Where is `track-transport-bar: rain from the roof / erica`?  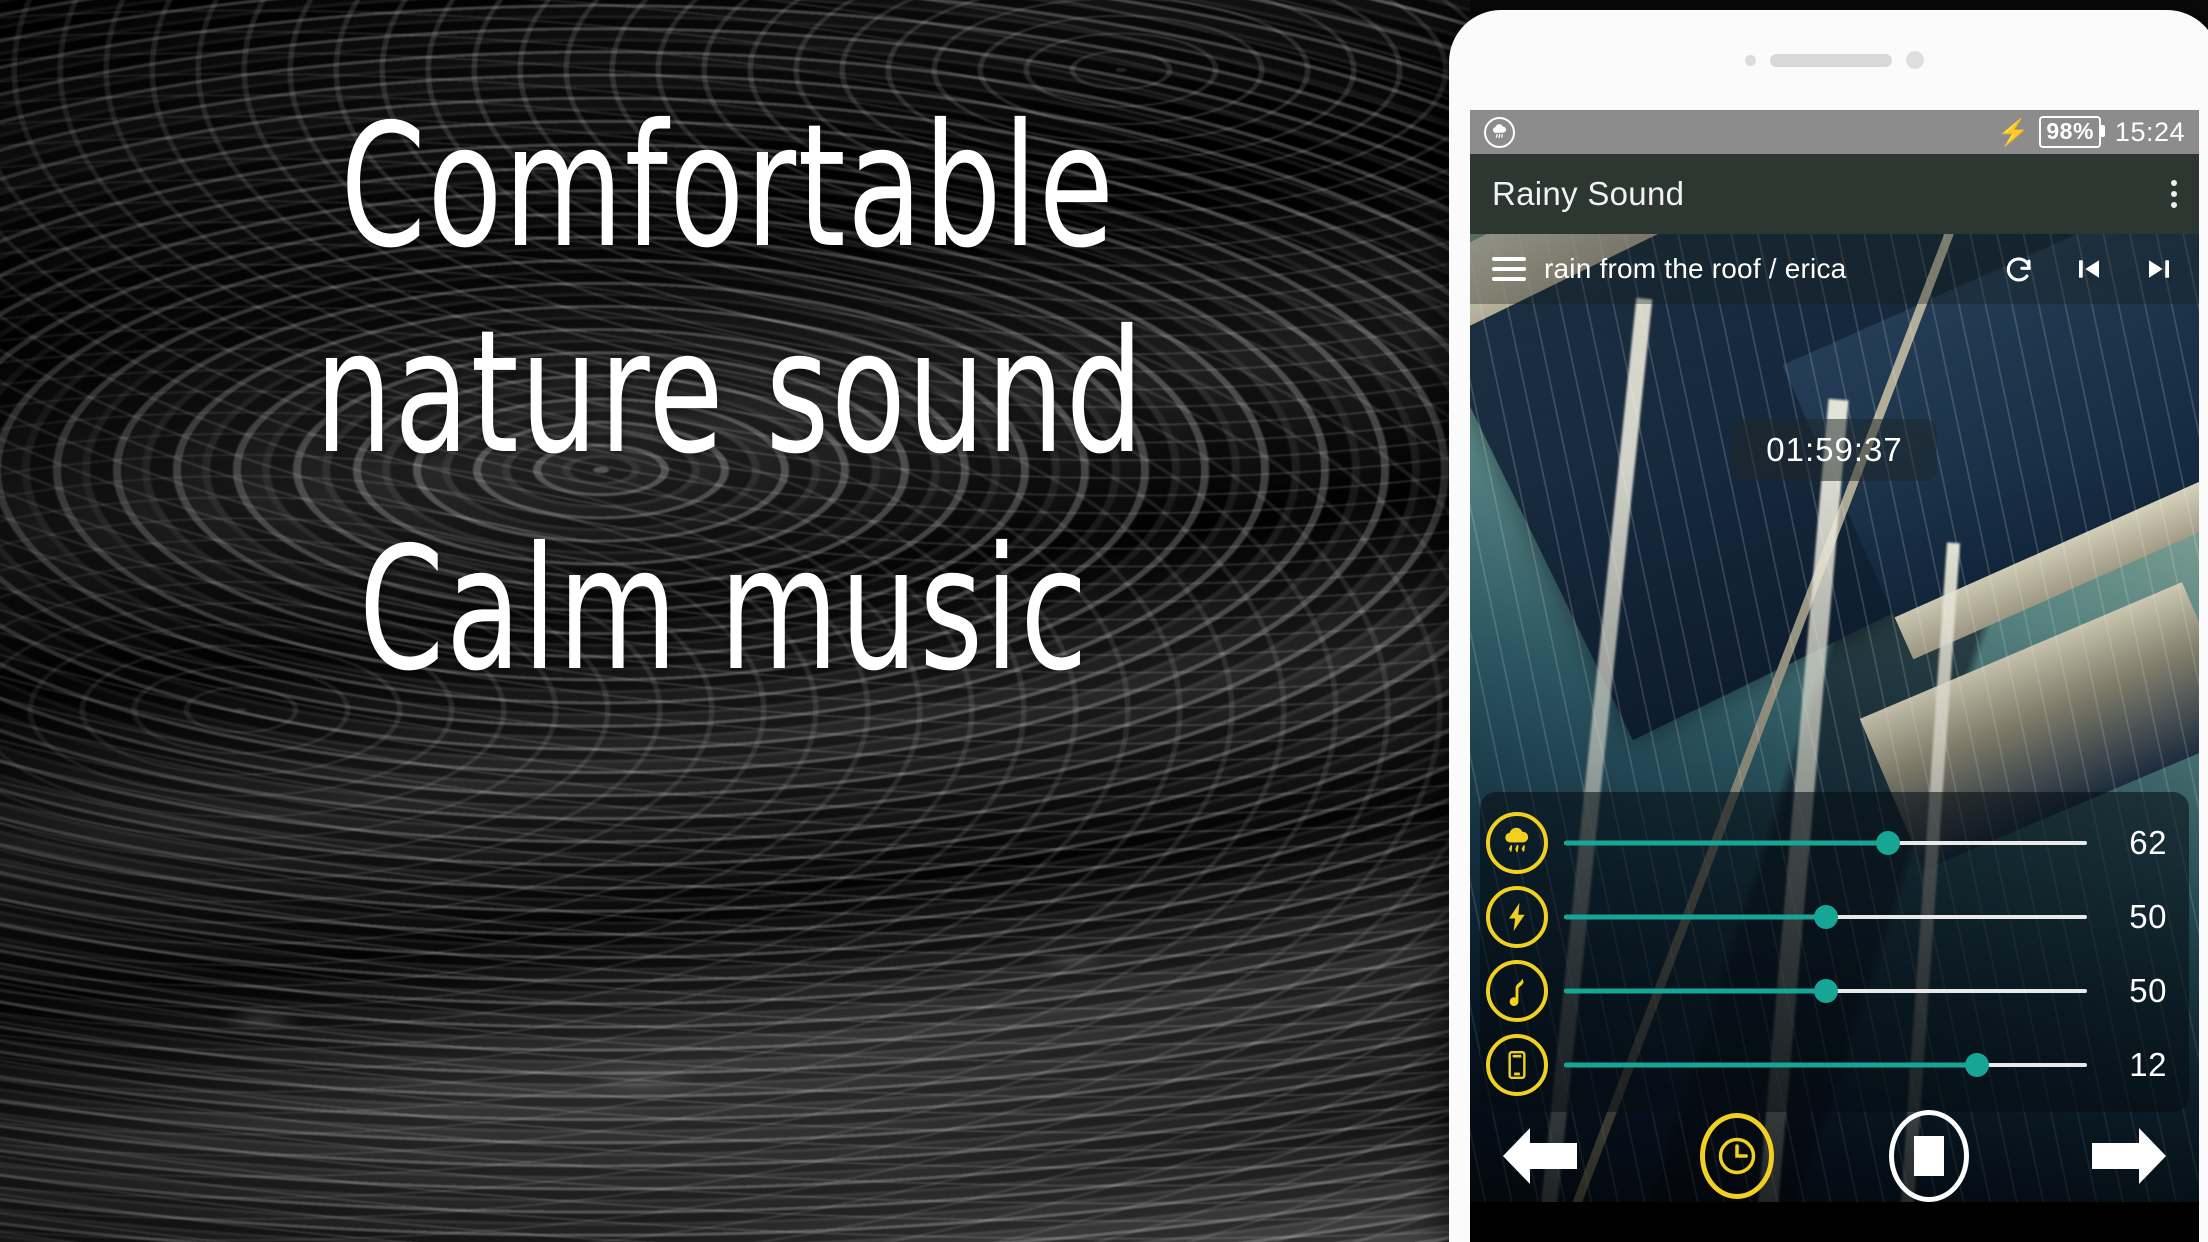
track-transport-bar: rain from the roof / erica is located at coordinates (1834, 269).